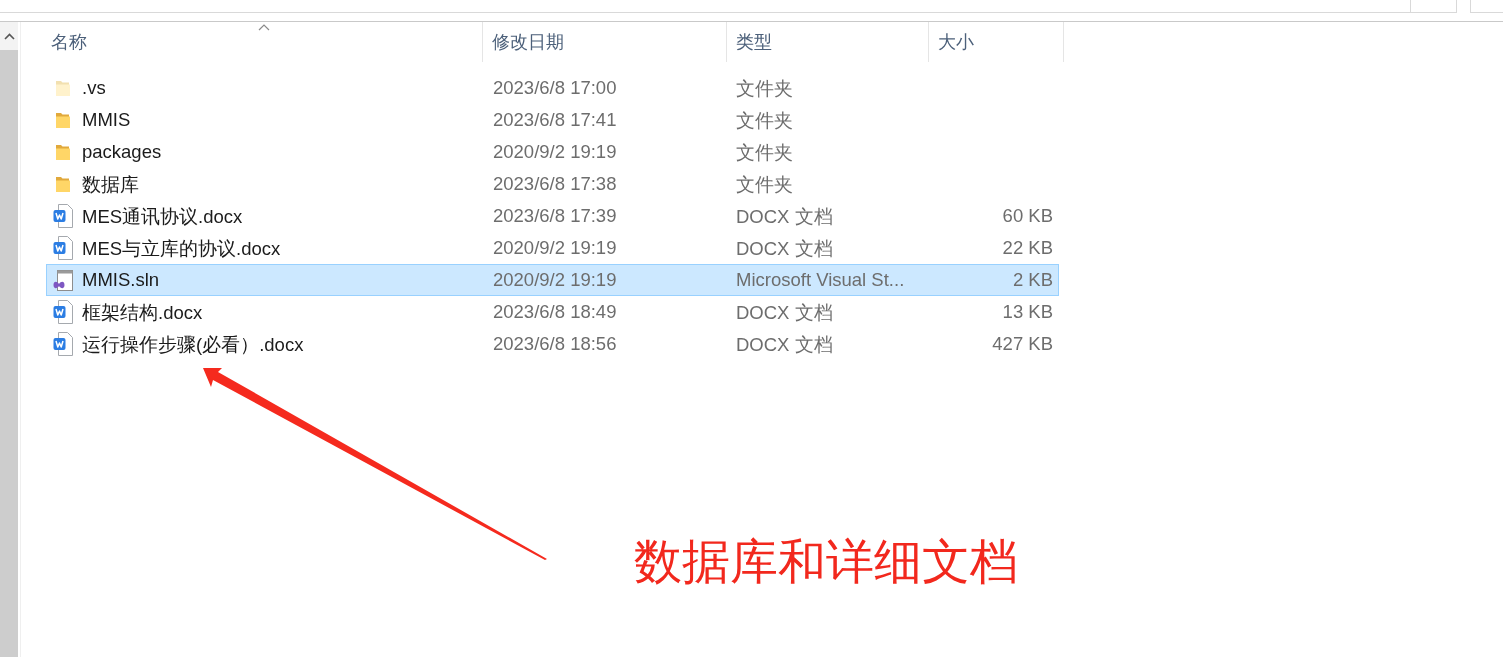 The width and height of the screenshot is (1503, 657). I want to click on file-name: 数据库, so click(110, 184).